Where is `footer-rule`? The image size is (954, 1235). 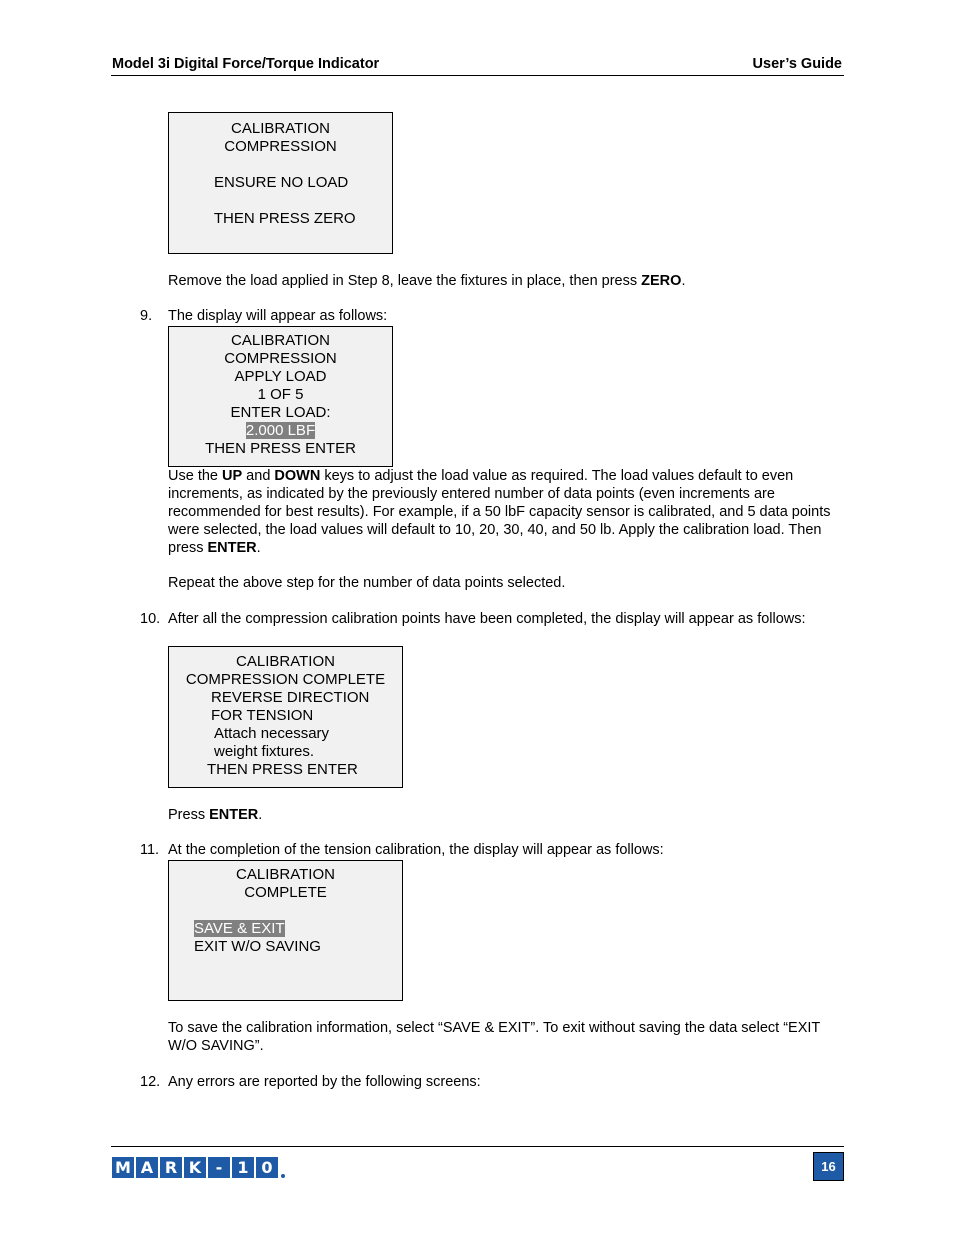 footer-rule is located at coordinates (477, 1146).